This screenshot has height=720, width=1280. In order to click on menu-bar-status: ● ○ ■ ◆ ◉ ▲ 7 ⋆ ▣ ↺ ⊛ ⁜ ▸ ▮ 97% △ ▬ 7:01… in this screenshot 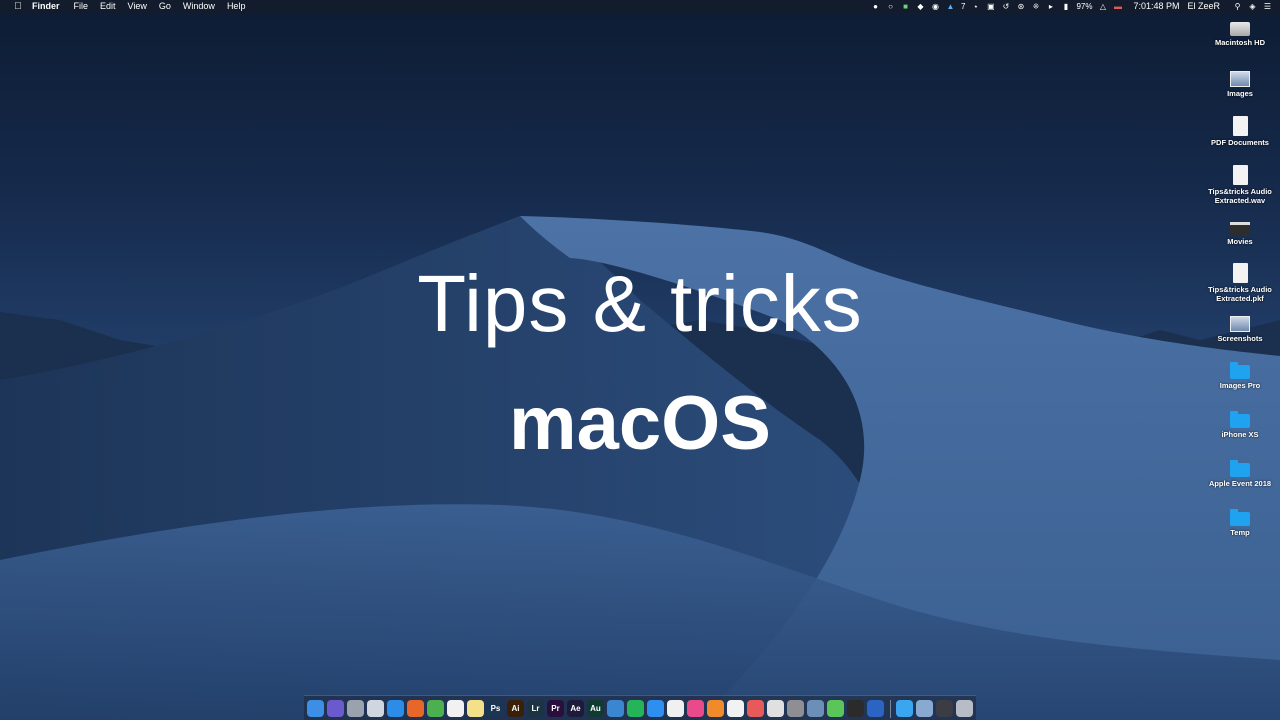, I will do `click(1074, 6)`.